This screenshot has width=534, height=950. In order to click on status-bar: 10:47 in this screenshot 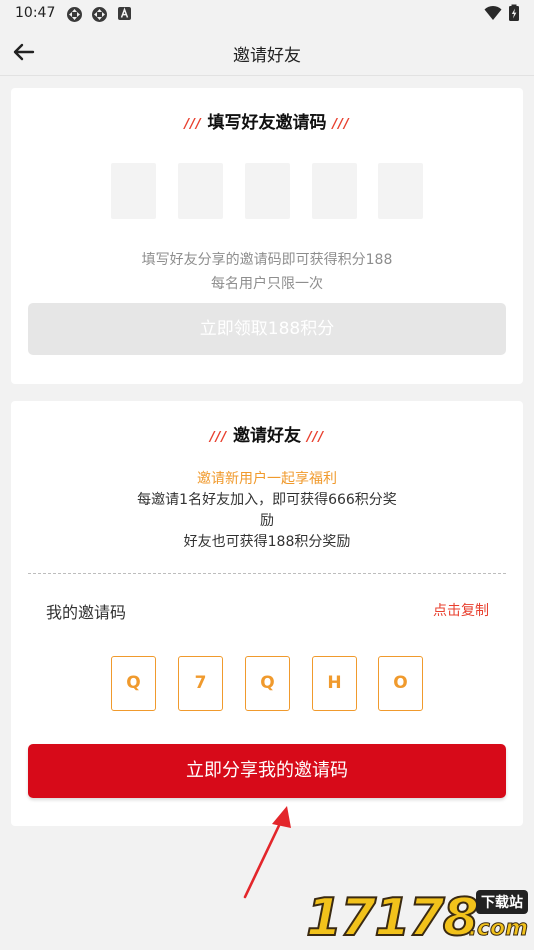, I will do `click(267, 14)`.